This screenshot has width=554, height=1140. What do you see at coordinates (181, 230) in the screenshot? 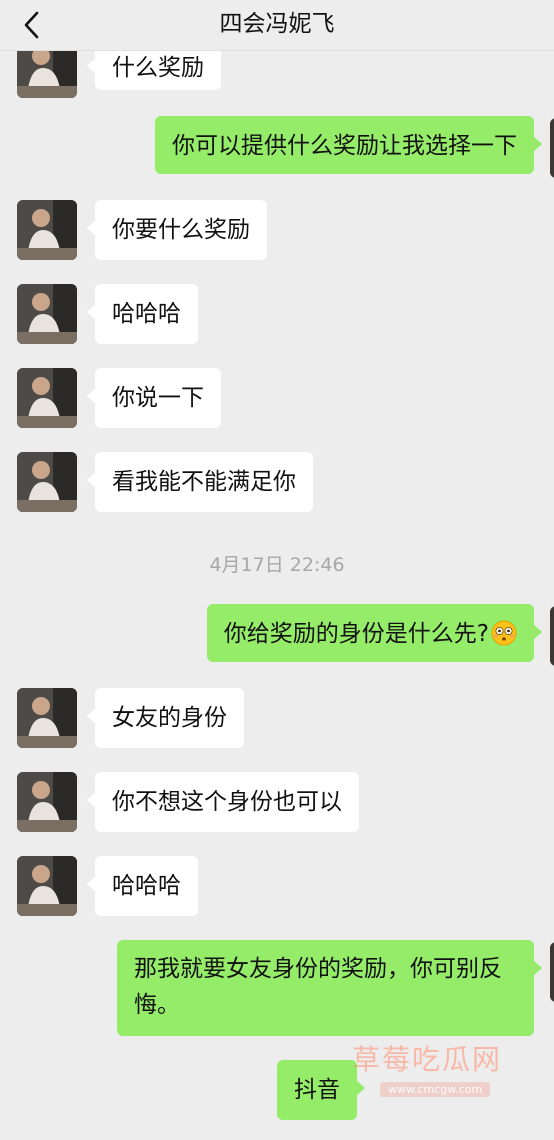
I see `message-text: 你要什么奖励` at bounding box center [181, 230].